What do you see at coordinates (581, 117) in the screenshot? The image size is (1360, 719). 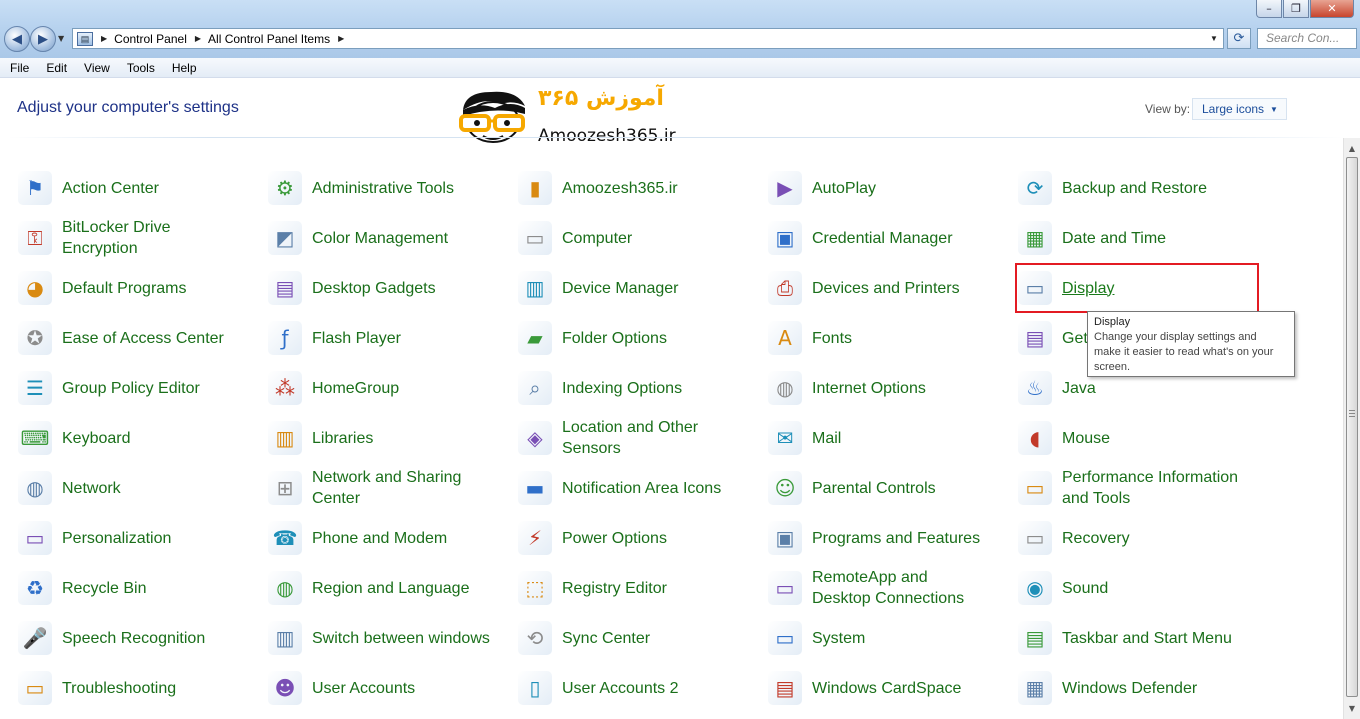 I see `watermark-logo: آموزش ۳۶۵ Amoozesh365.ir` at bounding box center [581, 117].